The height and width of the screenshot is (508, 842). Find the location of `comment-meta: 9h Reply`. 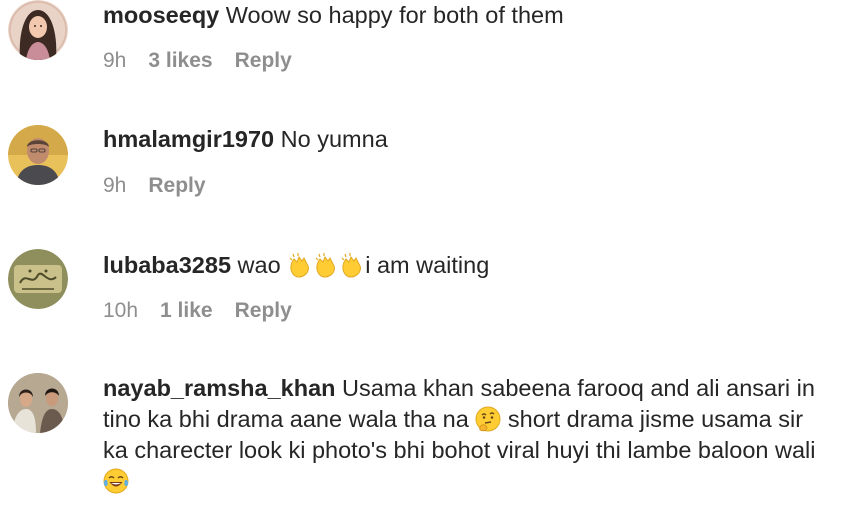

comment-meta: 9h Reply is located at coordinates (154, 186).